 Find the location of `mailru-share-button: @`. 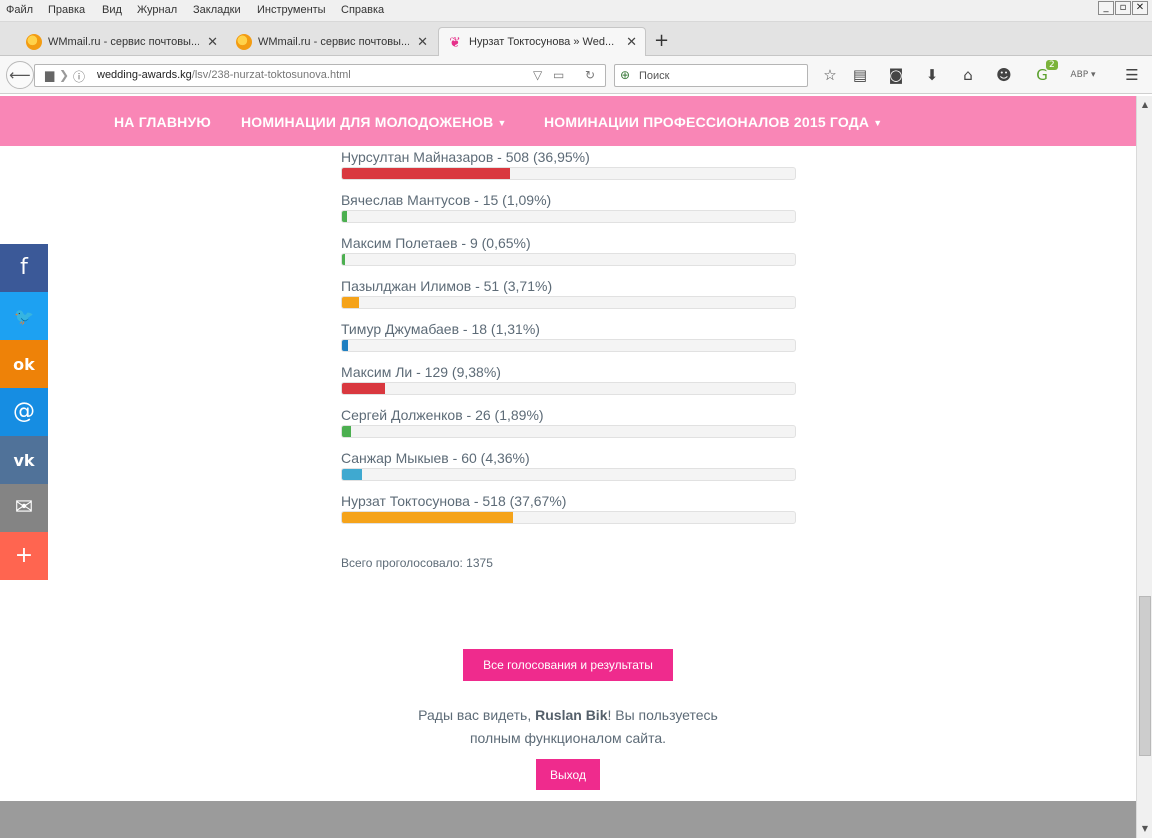

mailru-share-button: @ is located at coordinates (24, 412).